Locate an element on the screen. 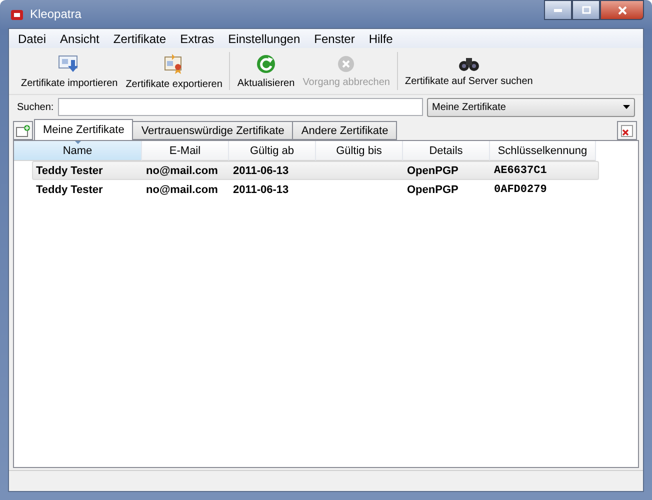 The image size is (652, 500). table-row: Teddy Tester no@mail.com 2011-06-13 OpenPGP 0AFD0279 is located at coordinates (315, 189).